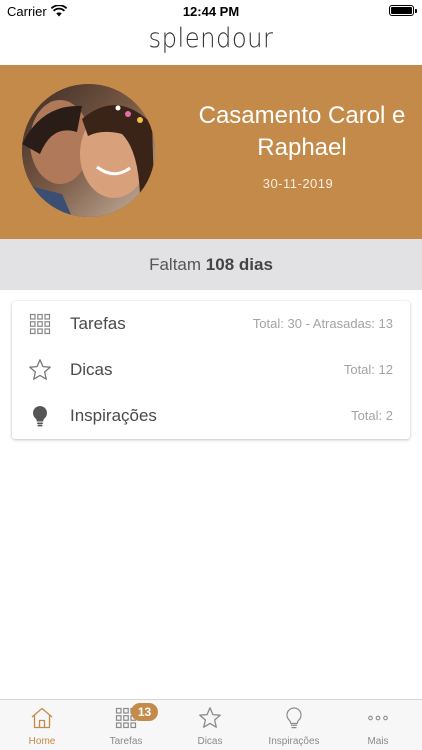  I want to click on home-icon, so click(42, 718).